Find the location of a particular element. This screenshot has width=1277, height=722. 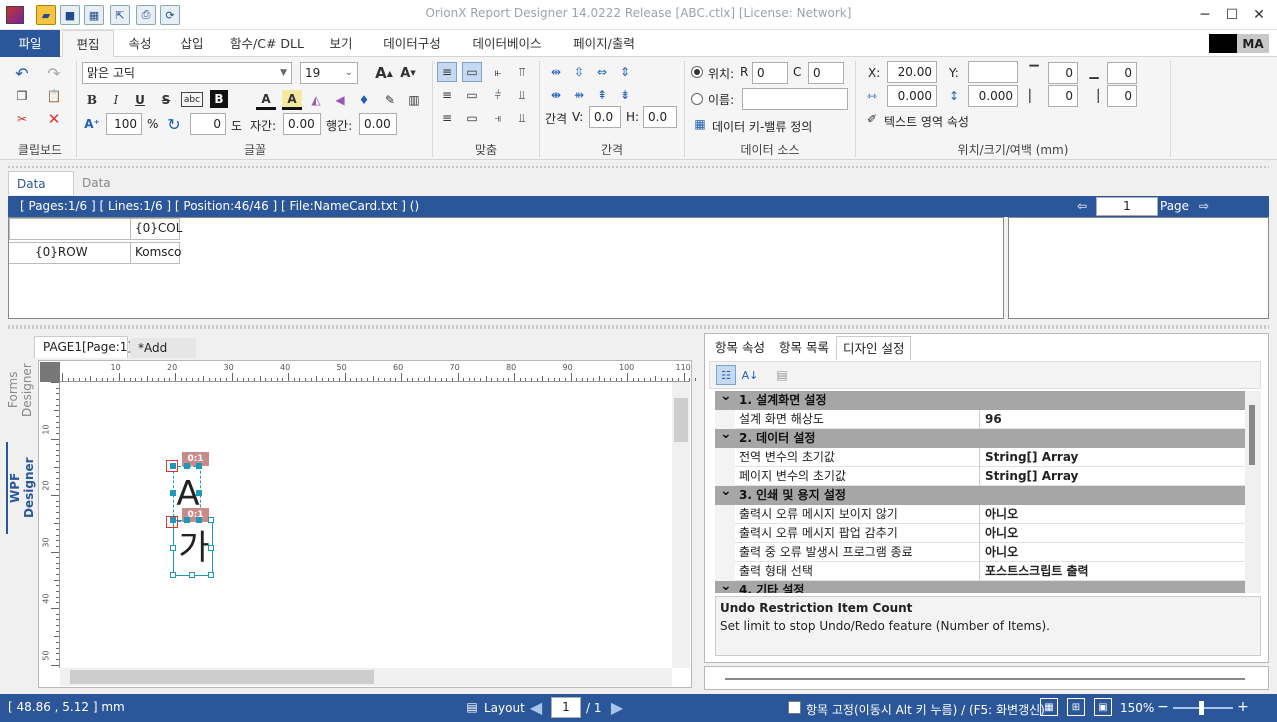

page-number-input: 1 is located at coordinates (566, 707).